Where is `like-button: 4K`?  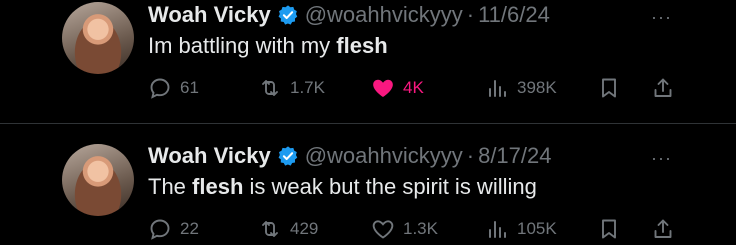
like-button: 4K is located at coordinates (397, 88).